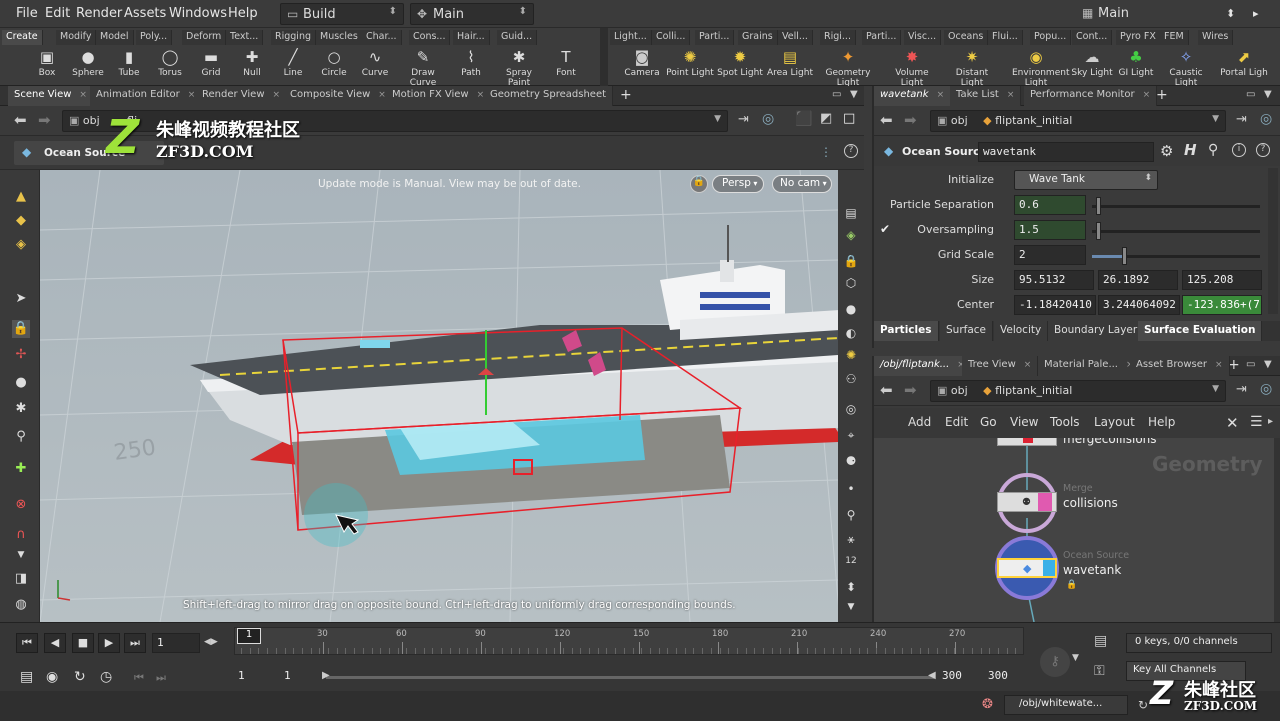 The height and width of the screenshot is (721, 1280). Describe the element at coordinates (26, 677) in the screenshot. I see `realtime-icon: ▤` at that location.